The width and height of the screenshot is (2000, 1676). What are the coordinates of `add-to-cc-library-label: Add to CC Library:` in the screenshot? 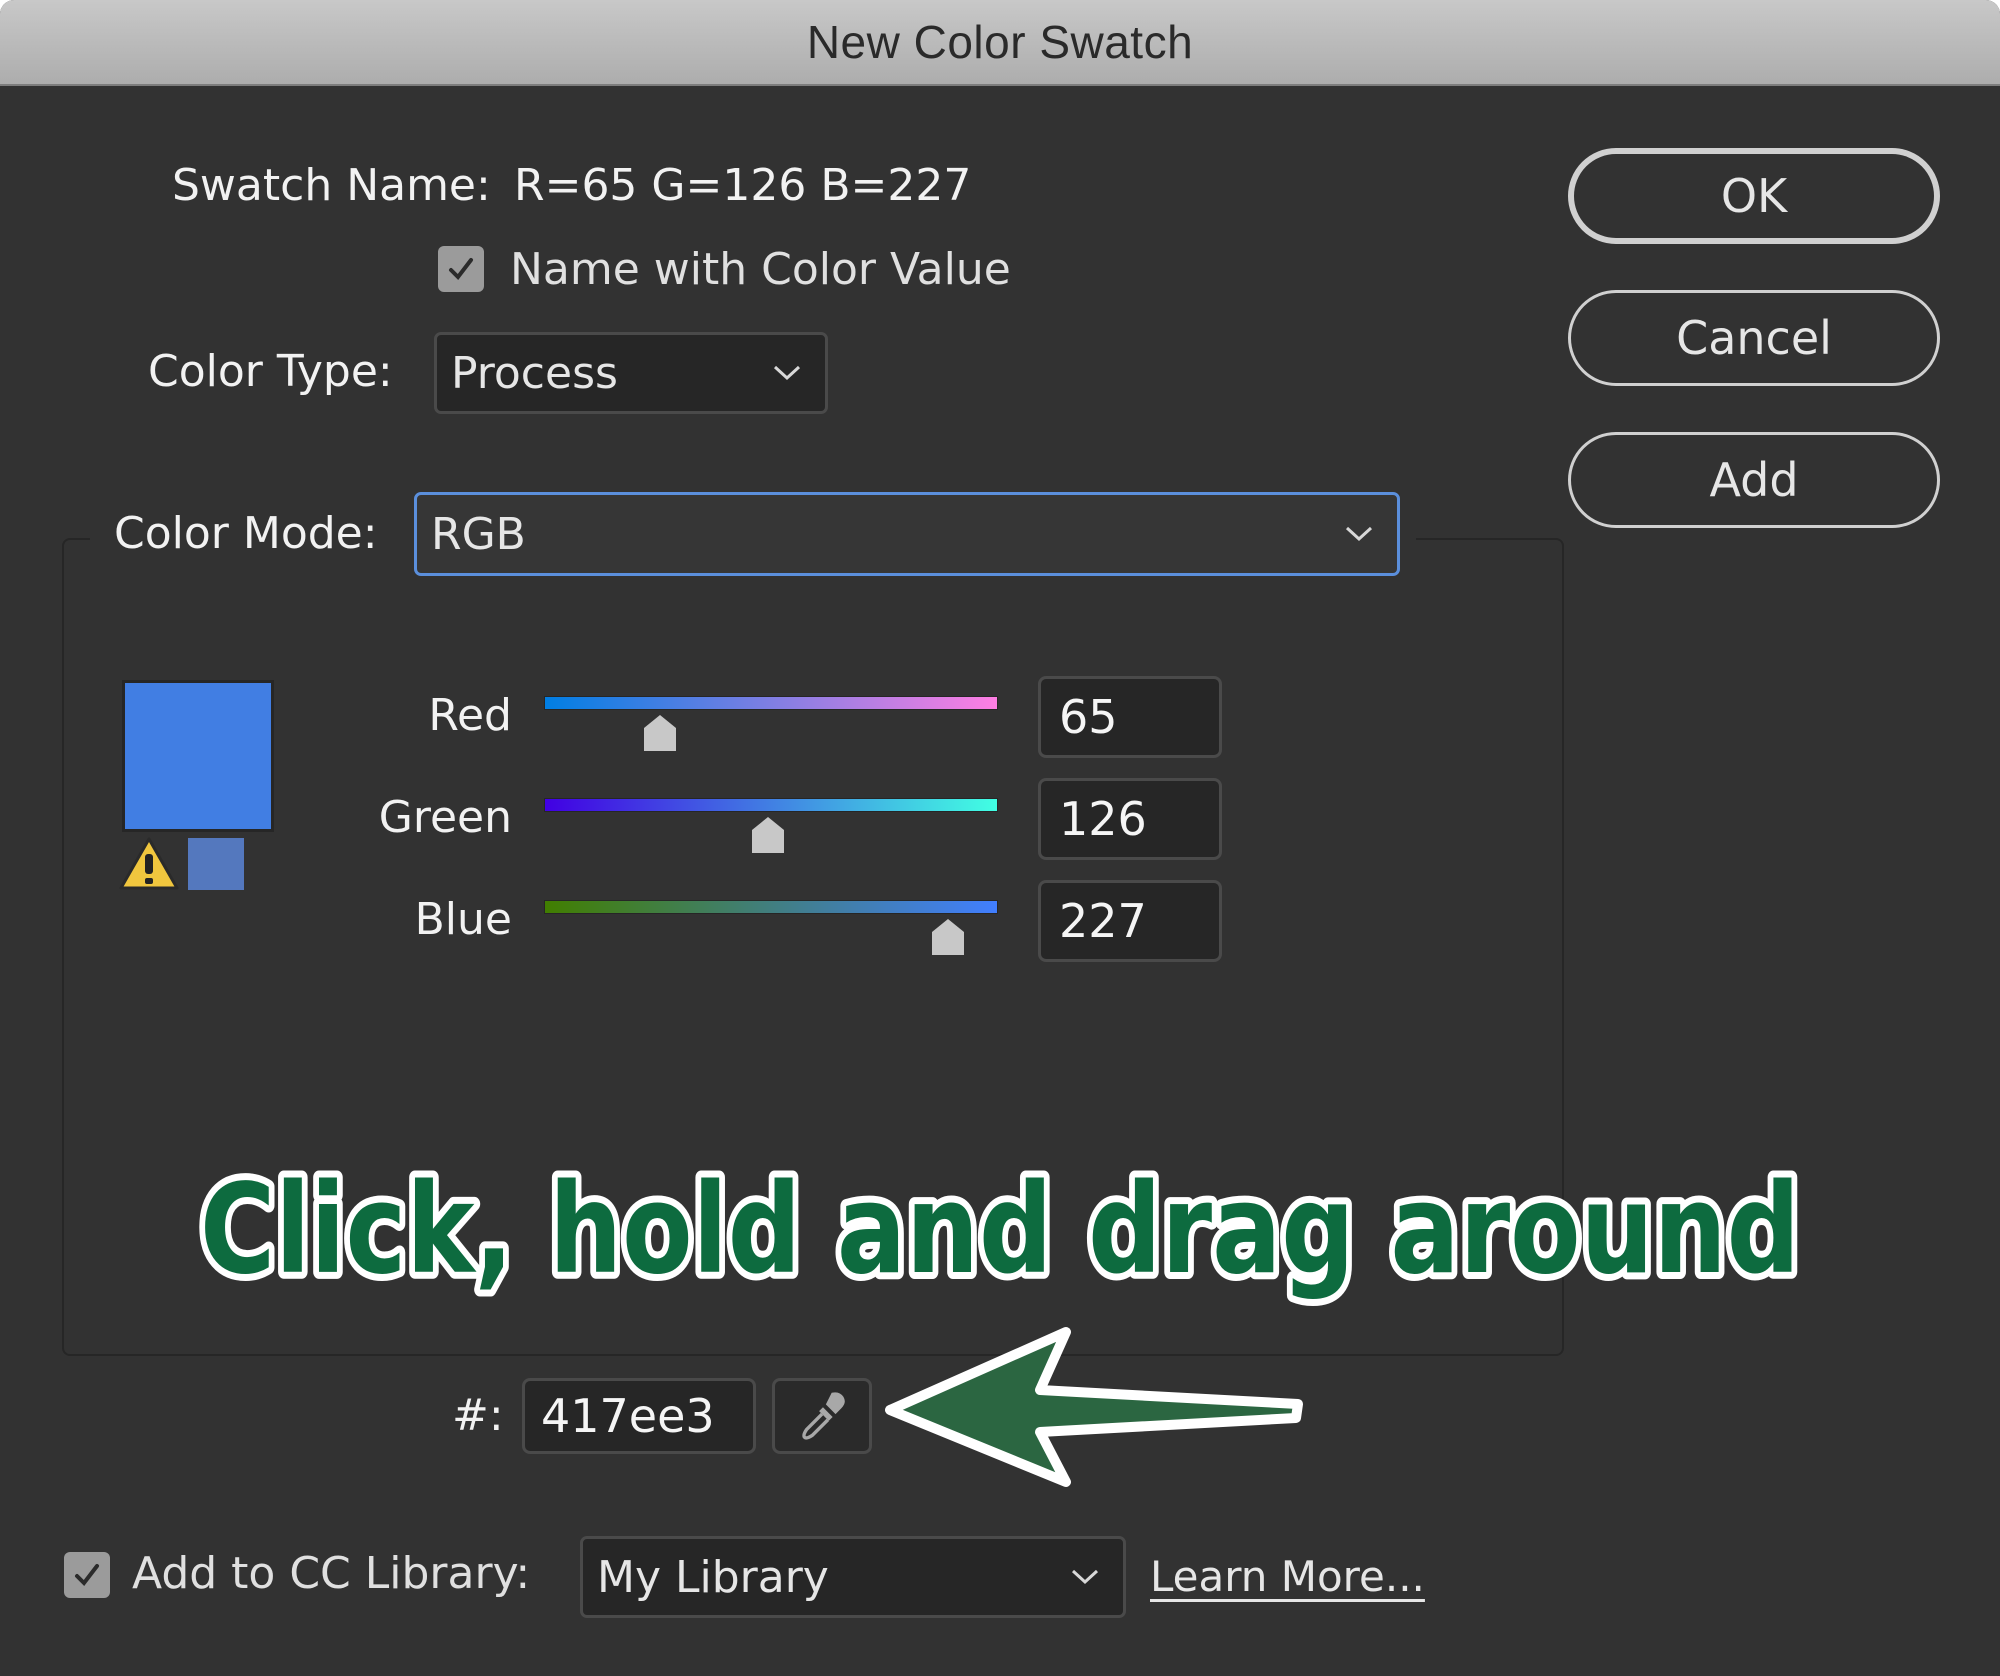 It's located at (331, 1573).